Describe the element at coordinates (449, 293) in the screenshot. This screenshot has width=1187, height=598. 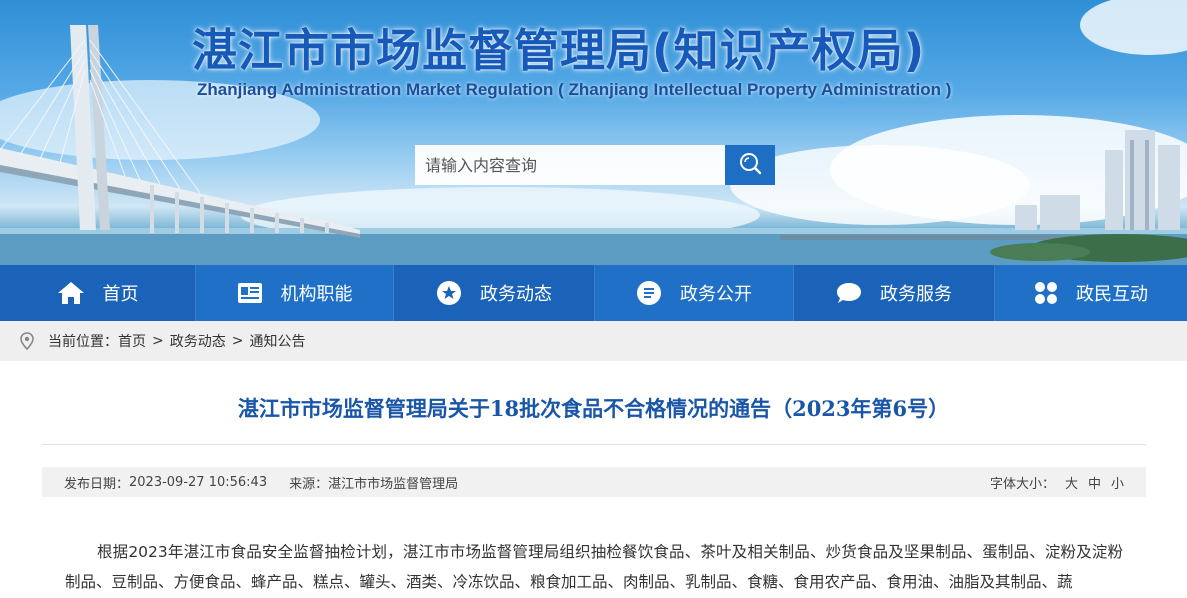
I see `star-icon` at that location.